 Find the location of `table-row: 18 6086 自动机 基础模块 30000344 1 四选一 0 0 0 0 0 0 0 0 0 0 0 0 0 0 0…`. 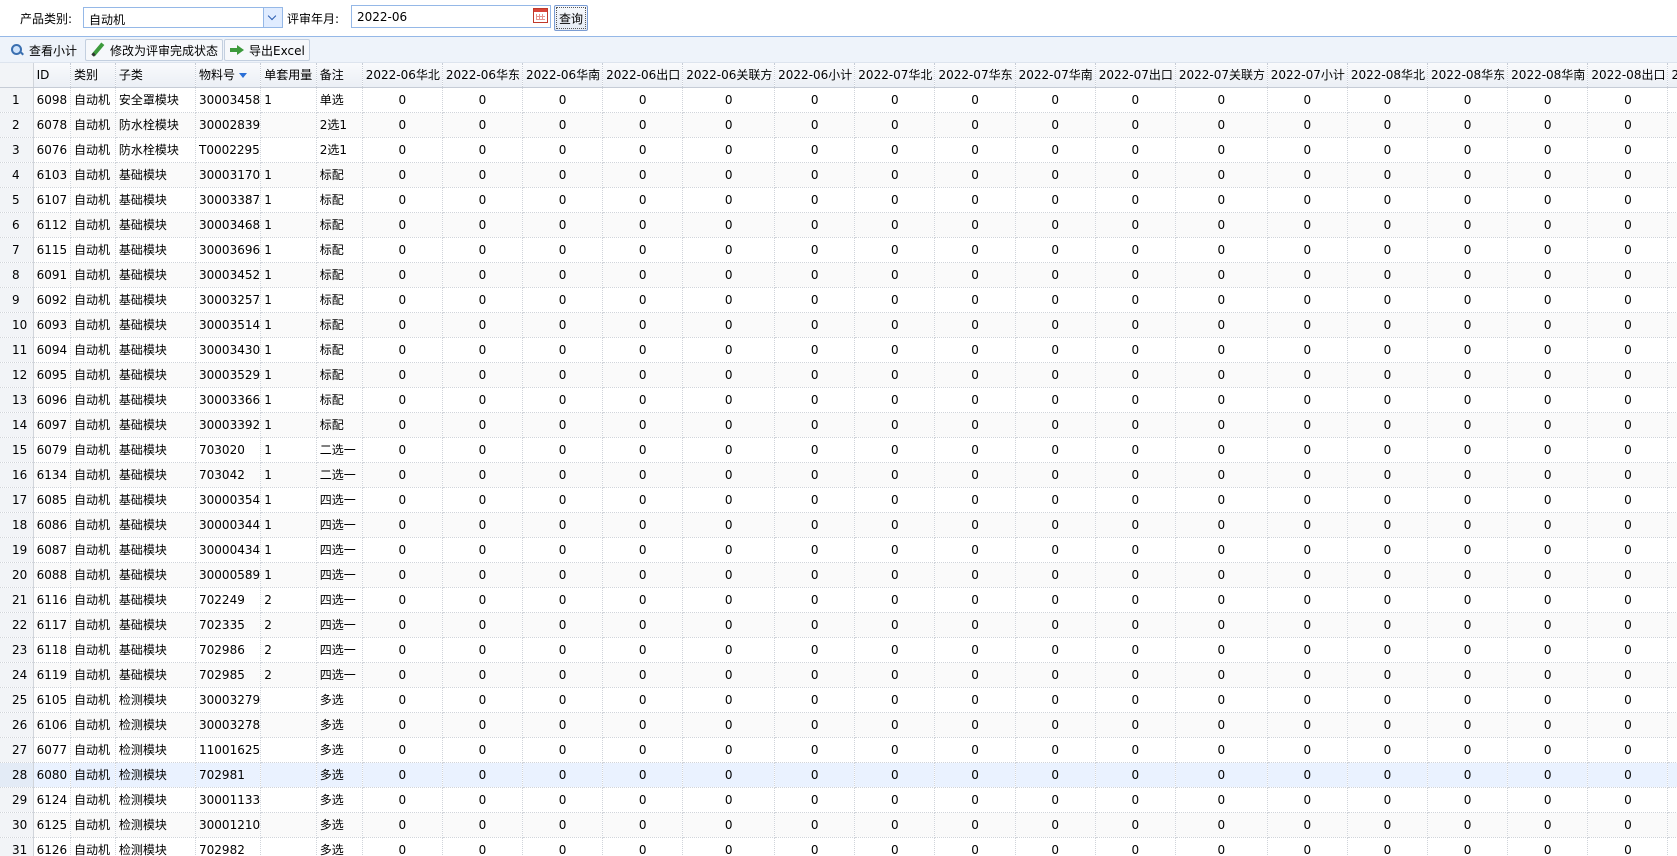

table-row: 18 6086 自动机 基础模块 30000344 1 四选一 0 0 0 0 0 0 0 0 0 0 0 0 0 0 0… is located at coordinates (838, 525).